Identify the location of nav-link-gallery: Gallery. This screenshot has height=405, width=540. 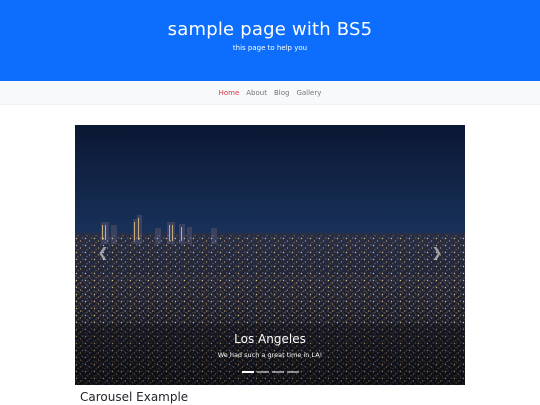
(308, 93).